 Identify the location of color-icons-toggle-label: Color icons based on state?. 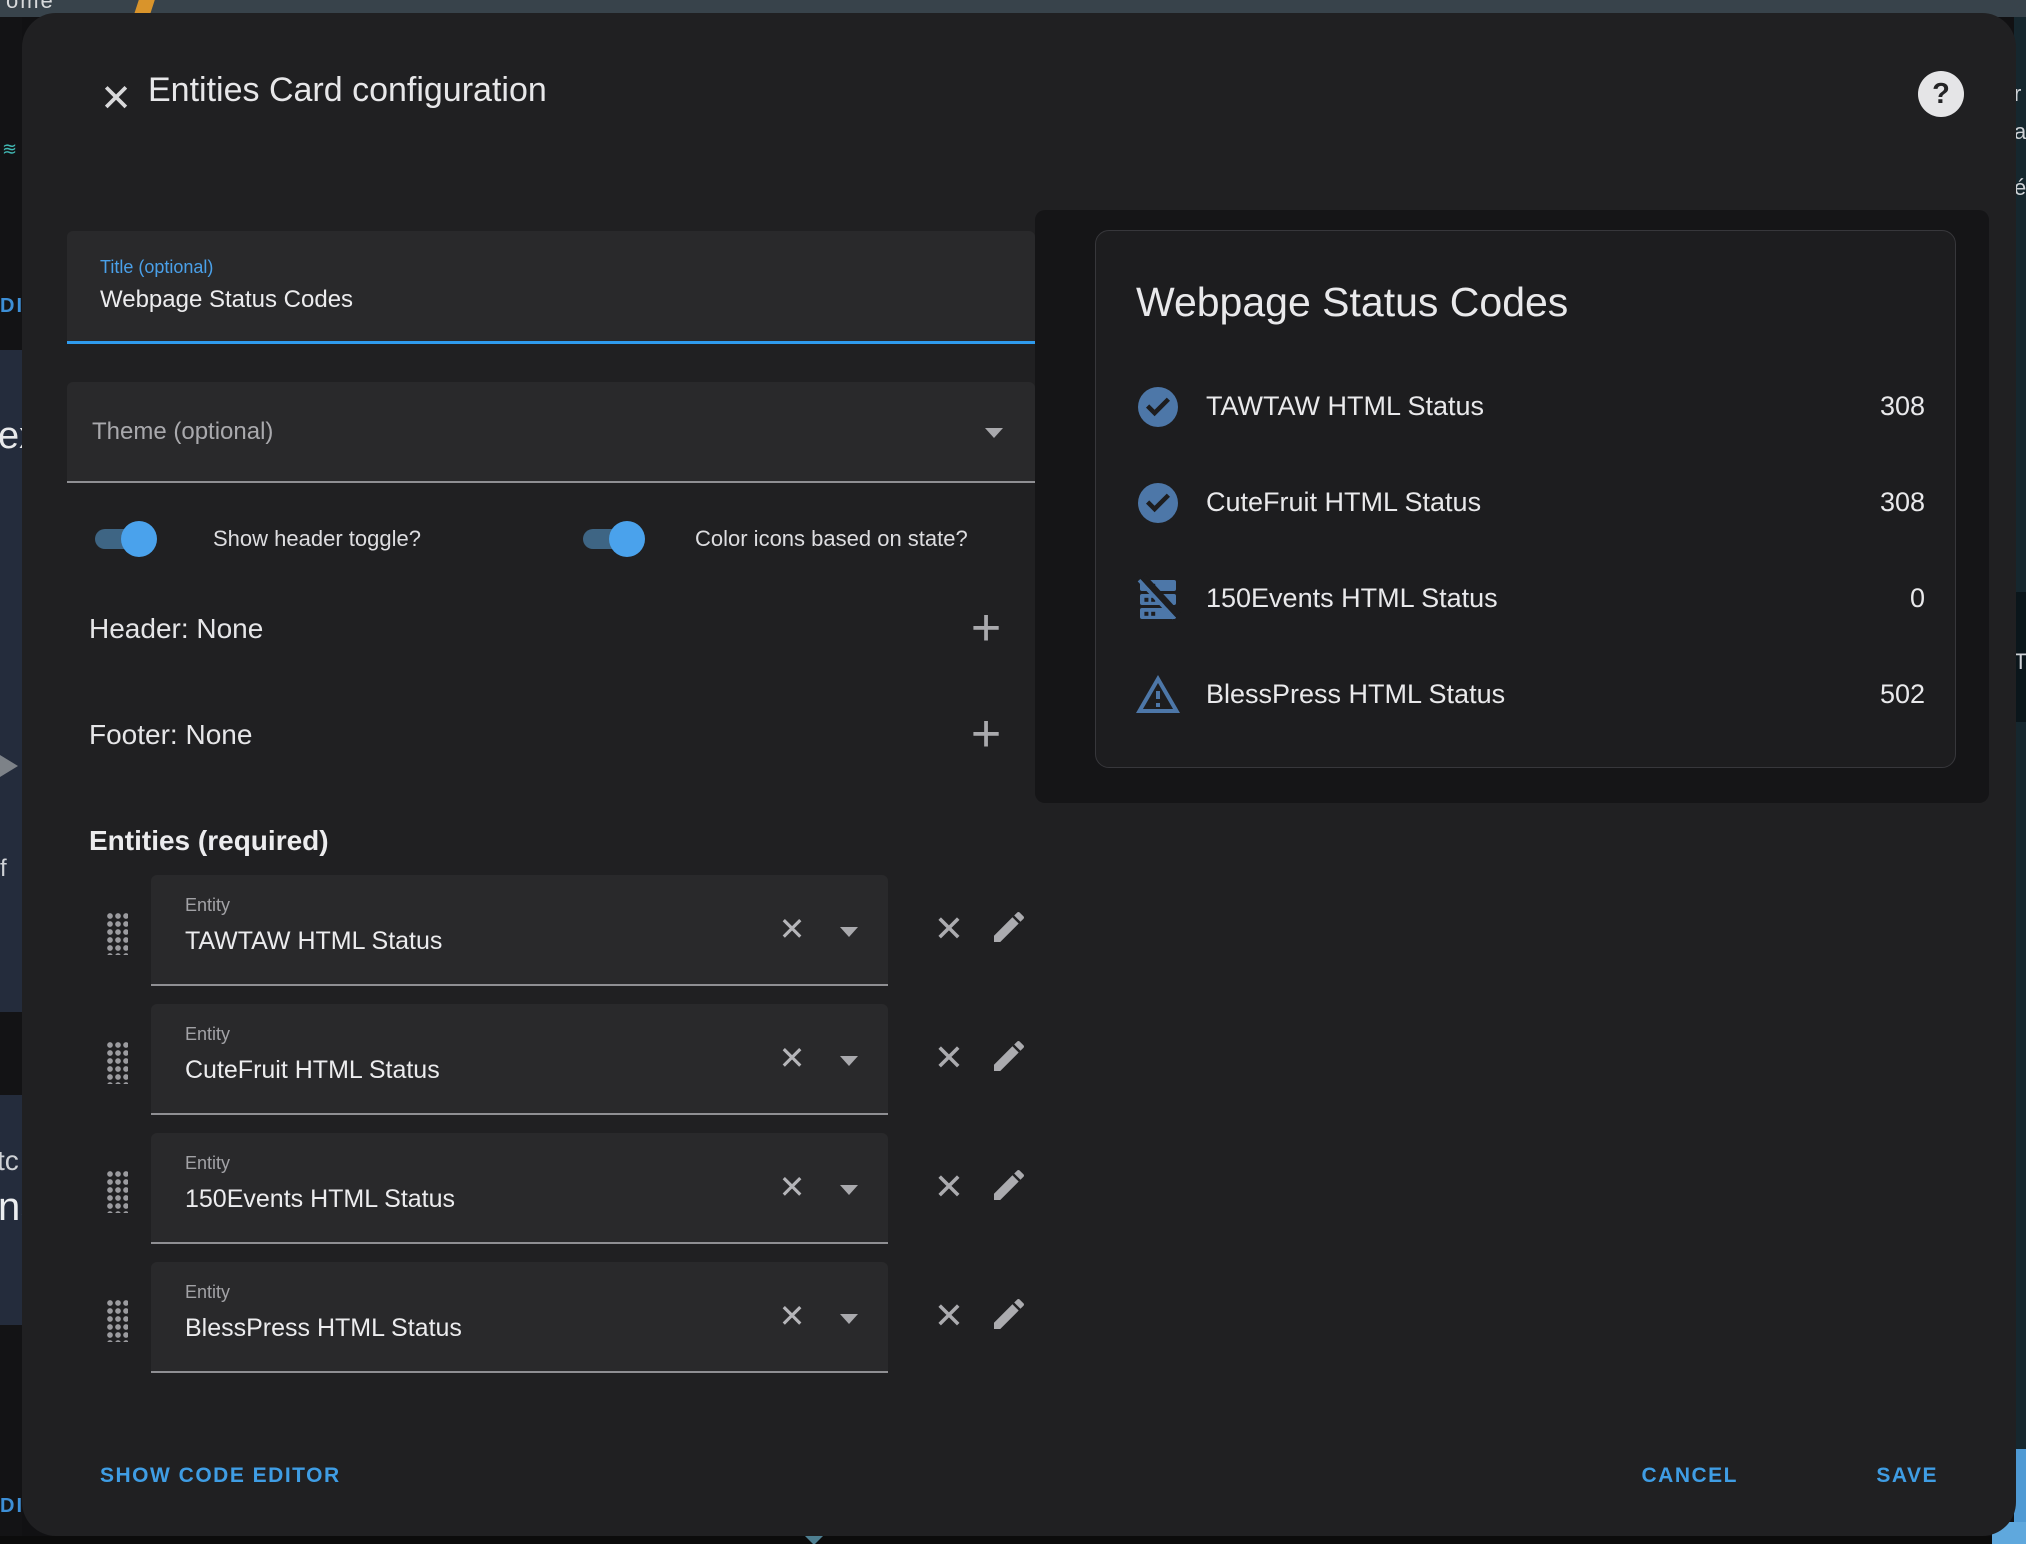
(831, 538).